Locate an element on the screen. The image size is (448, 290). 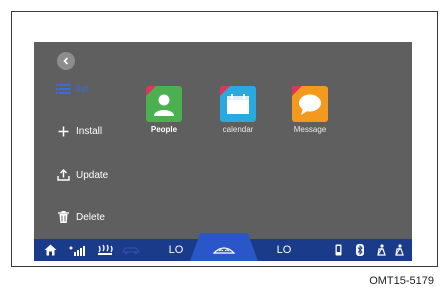
sidebar-item-label: list is located at coordinates (82, 89).